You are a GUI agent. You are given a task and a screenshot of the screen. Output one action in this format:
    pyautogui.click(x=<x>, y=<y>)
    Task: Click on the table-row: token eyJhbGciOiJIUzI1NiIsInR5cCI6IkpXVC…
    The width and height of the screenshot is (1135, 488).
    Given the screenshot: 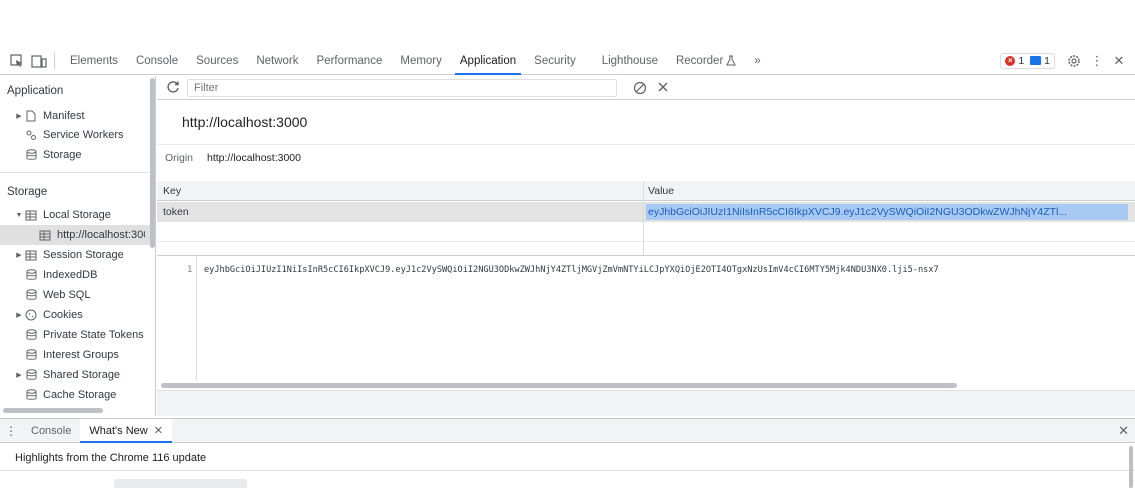 What is the action you would take?
    pyautogui.click(x=646, y=212)
    